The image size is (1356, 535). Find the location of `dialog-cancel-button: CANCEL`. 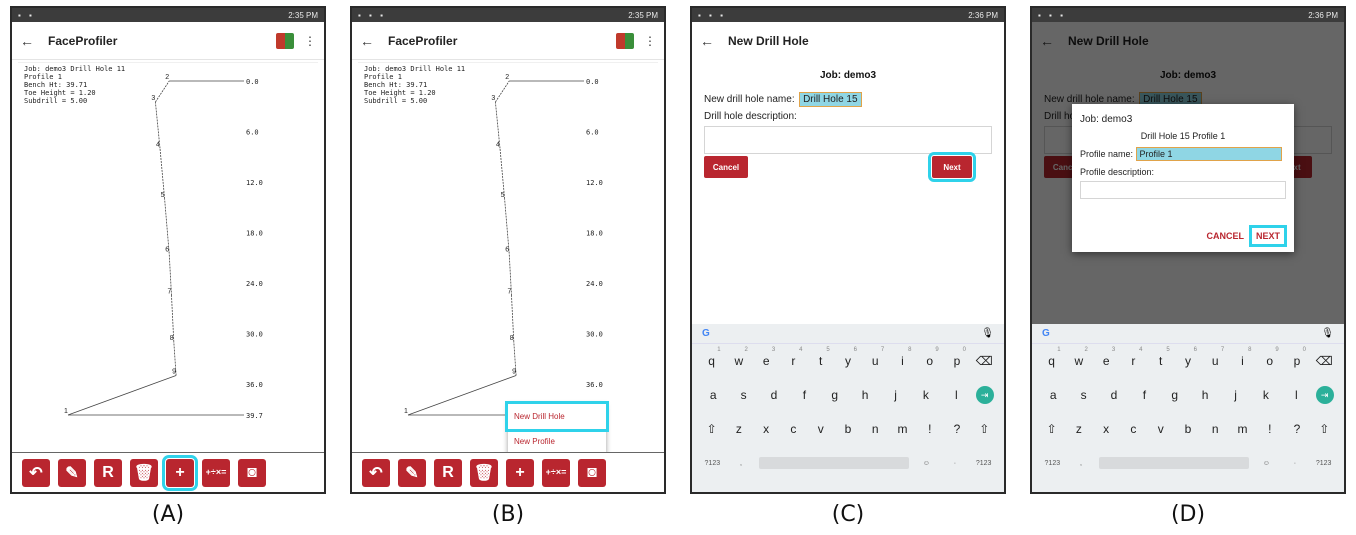

dialog-cancel-button: CANCEL is located at coordinates (1225, 236).